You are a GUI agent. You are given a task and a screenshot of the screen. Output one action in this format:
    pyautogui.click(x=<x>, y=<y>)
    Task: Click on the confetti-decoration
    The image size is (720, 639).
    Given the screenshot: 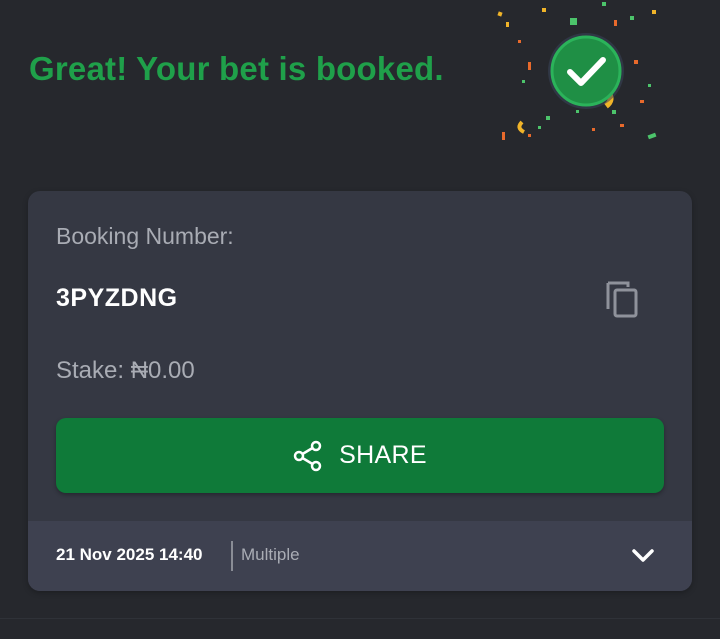 What is the action you would take?
    pyautogui.click(x=577, y=71)
    